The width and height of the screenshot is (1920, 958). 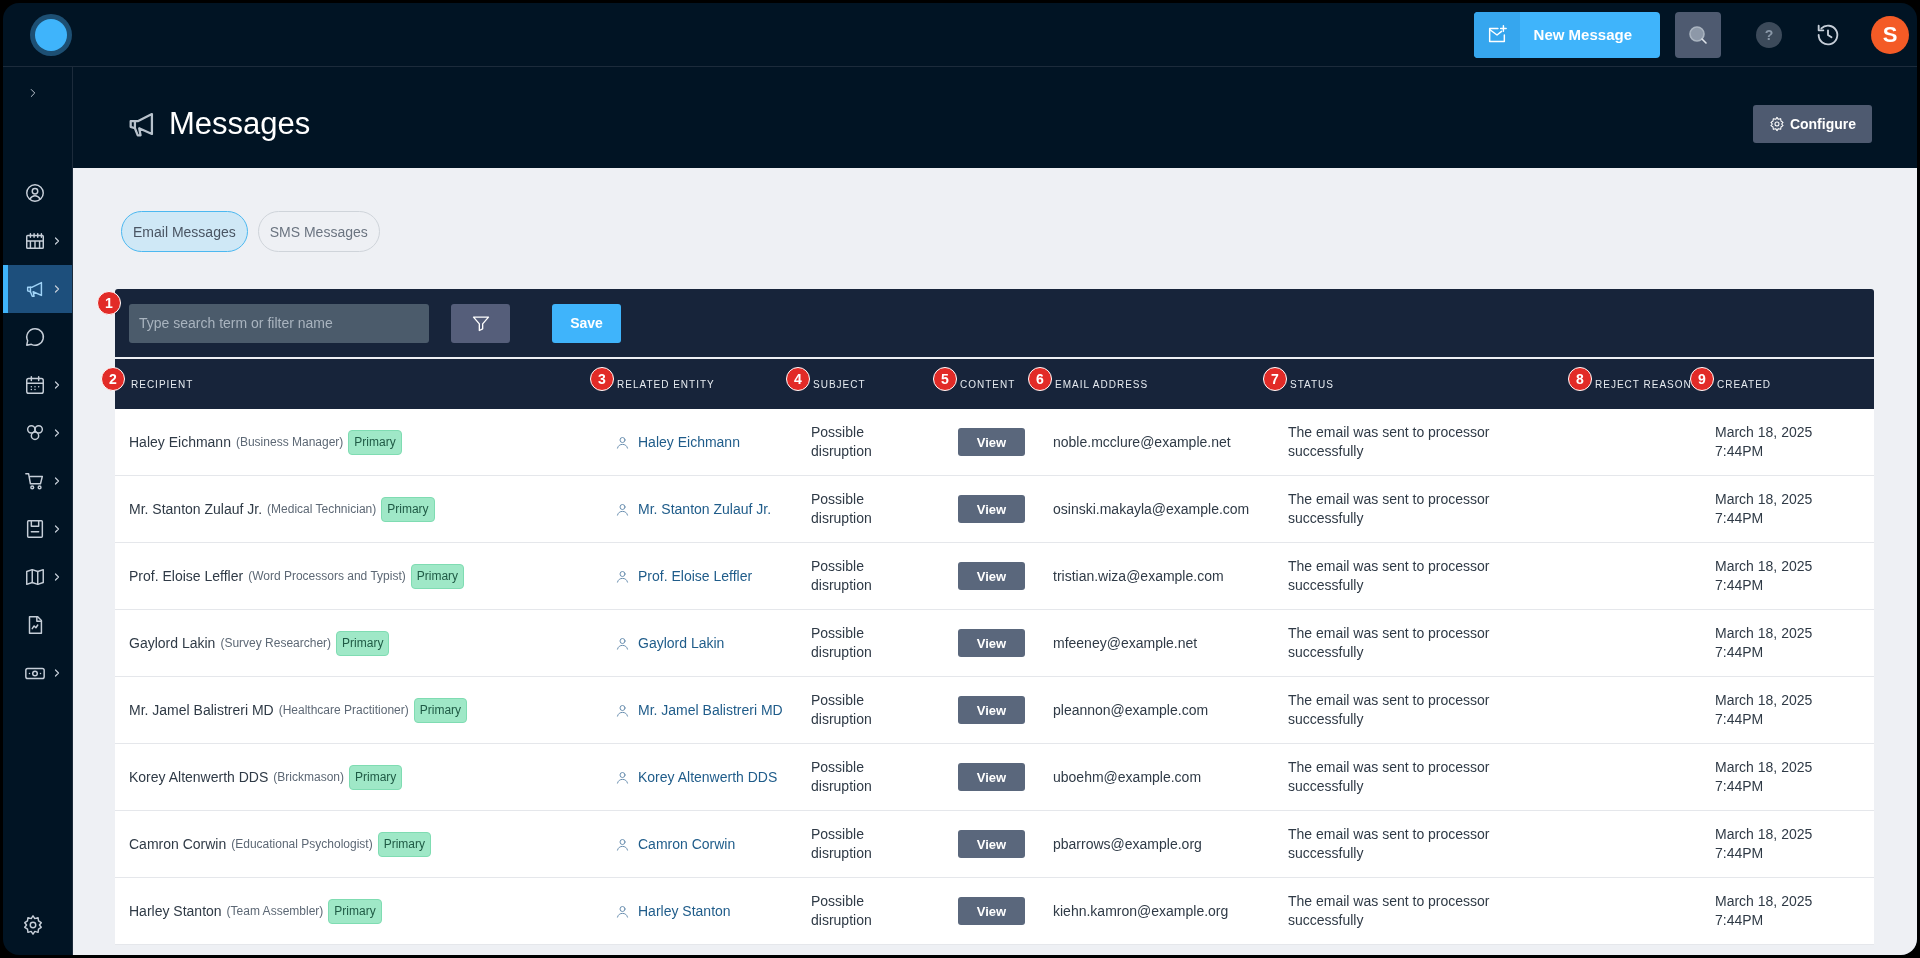 What do you see at coordinates (1643, 384) in the screenshot?
I see `column-header: REJECT REASON` at bounding box center [1643, 384].